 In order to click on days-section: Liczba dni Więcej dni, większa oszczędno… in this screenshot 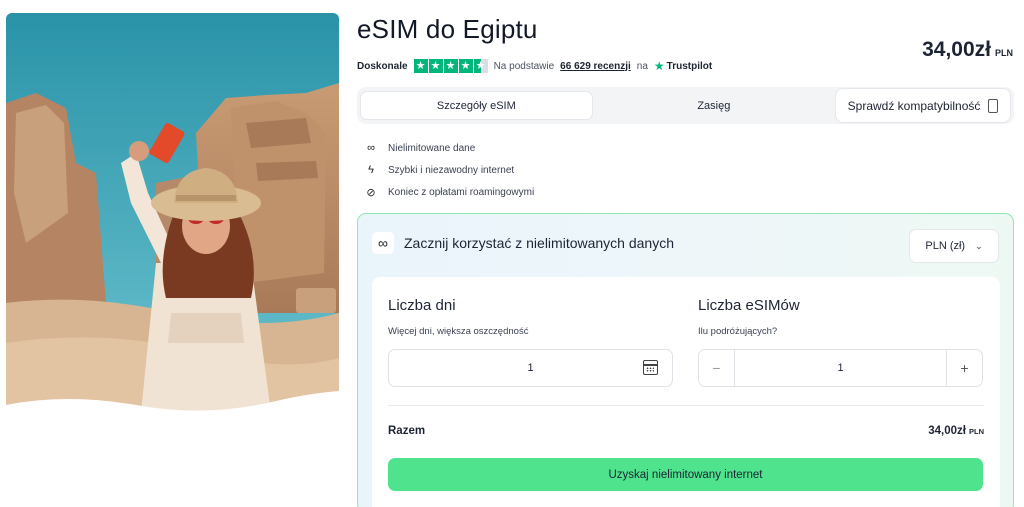, I will do `click(458, 317)`.